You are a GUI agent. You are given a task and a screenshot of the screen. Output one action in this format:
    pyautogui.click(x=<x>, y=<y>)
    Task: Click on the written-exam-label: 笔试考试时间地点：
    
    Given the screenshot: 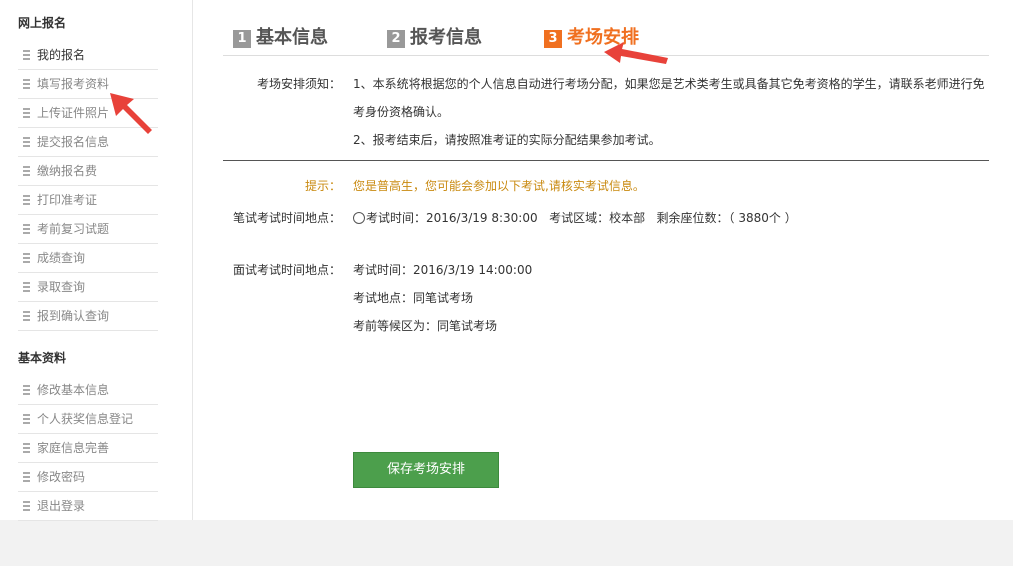 What is the action you would take?
    pyautogui.click(x=286, y=218)
    